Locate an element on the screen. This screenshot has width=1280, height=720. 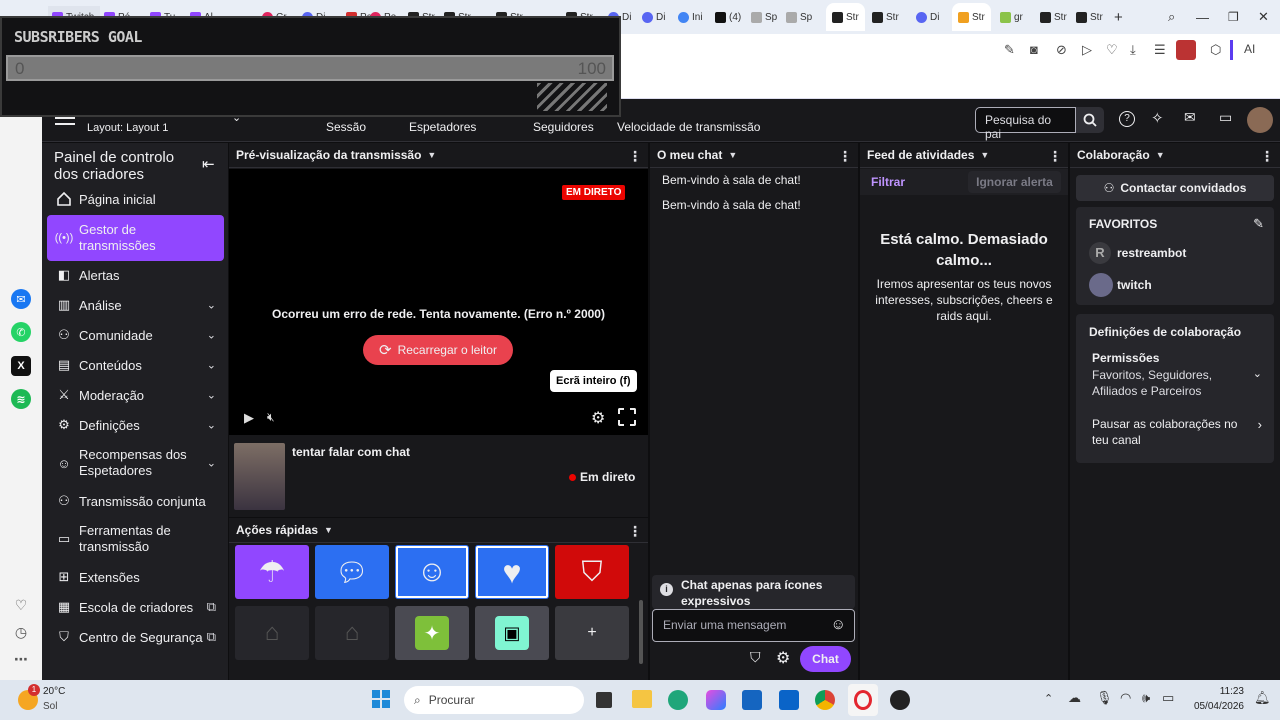
chevron-right-icon: › is located at coordinates (1260, 424).